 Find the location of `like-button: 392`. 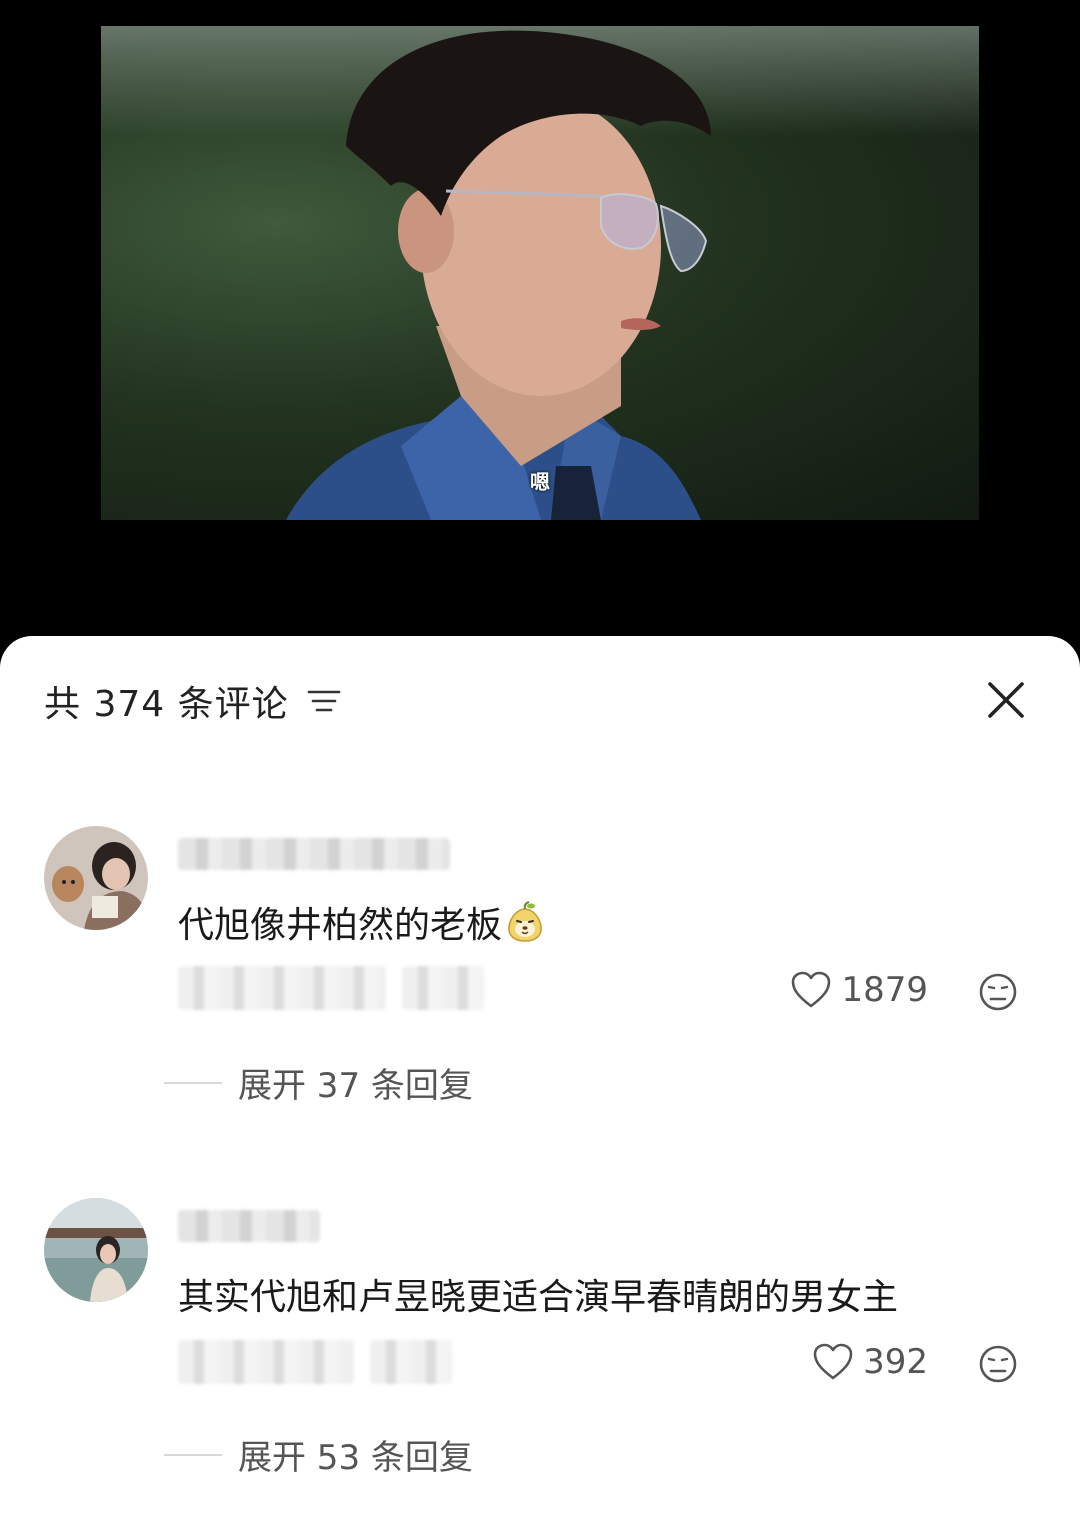

like-button: 392 is located at coordinates (870, 1362).